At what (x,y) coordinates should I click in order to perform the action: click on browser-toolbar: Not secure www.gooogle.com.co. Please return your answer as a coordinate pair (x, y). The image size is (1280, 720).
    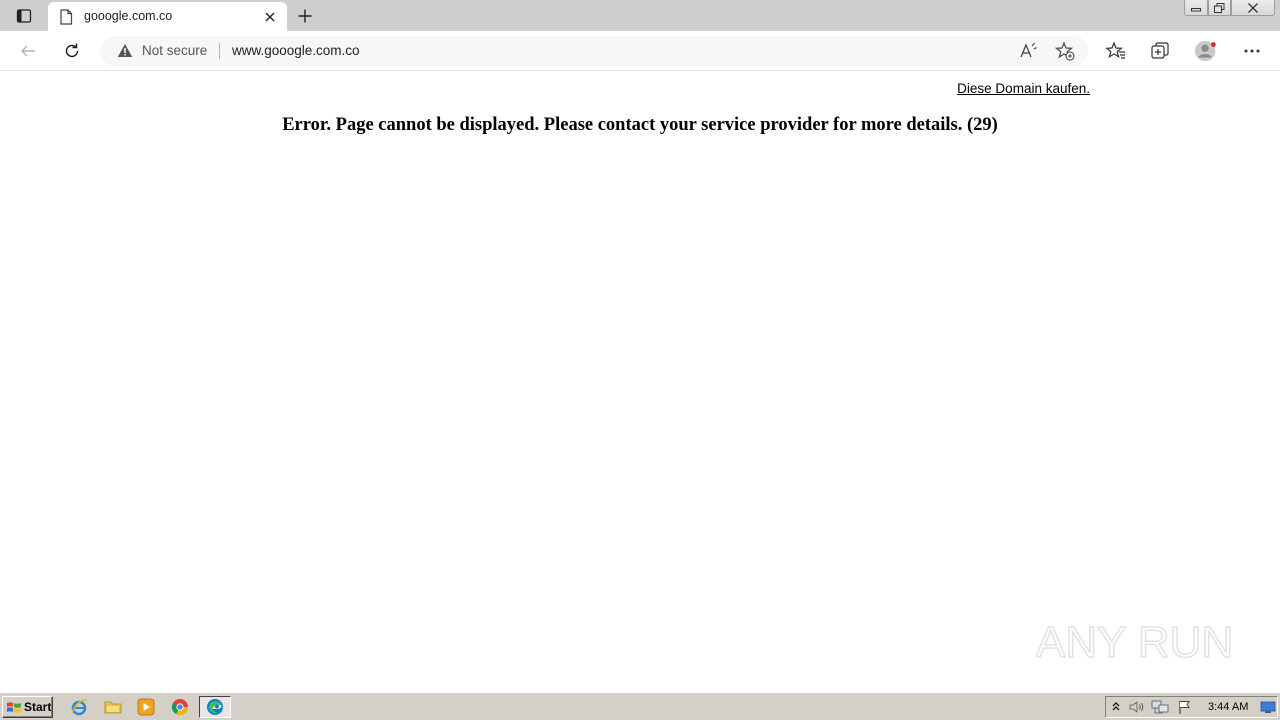
    Looking at the image, I should click on (640, 51).